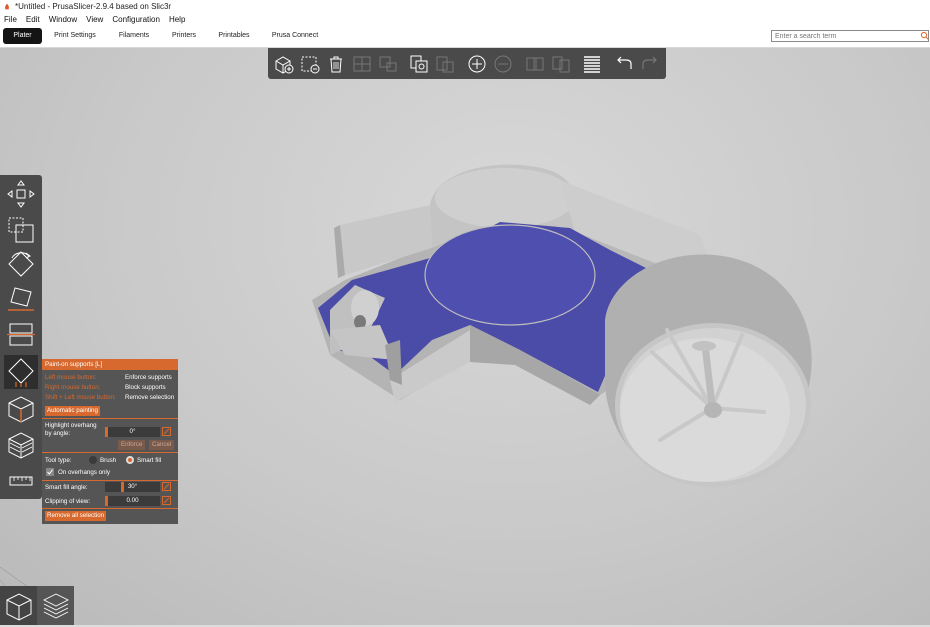 The width and height of the screenshot is (930, 627). What do you see at coordinates (295, 36) in the screenshot?
I see `tab-prusa-connect: Prusa Connect` at bounding box center [295, 36].